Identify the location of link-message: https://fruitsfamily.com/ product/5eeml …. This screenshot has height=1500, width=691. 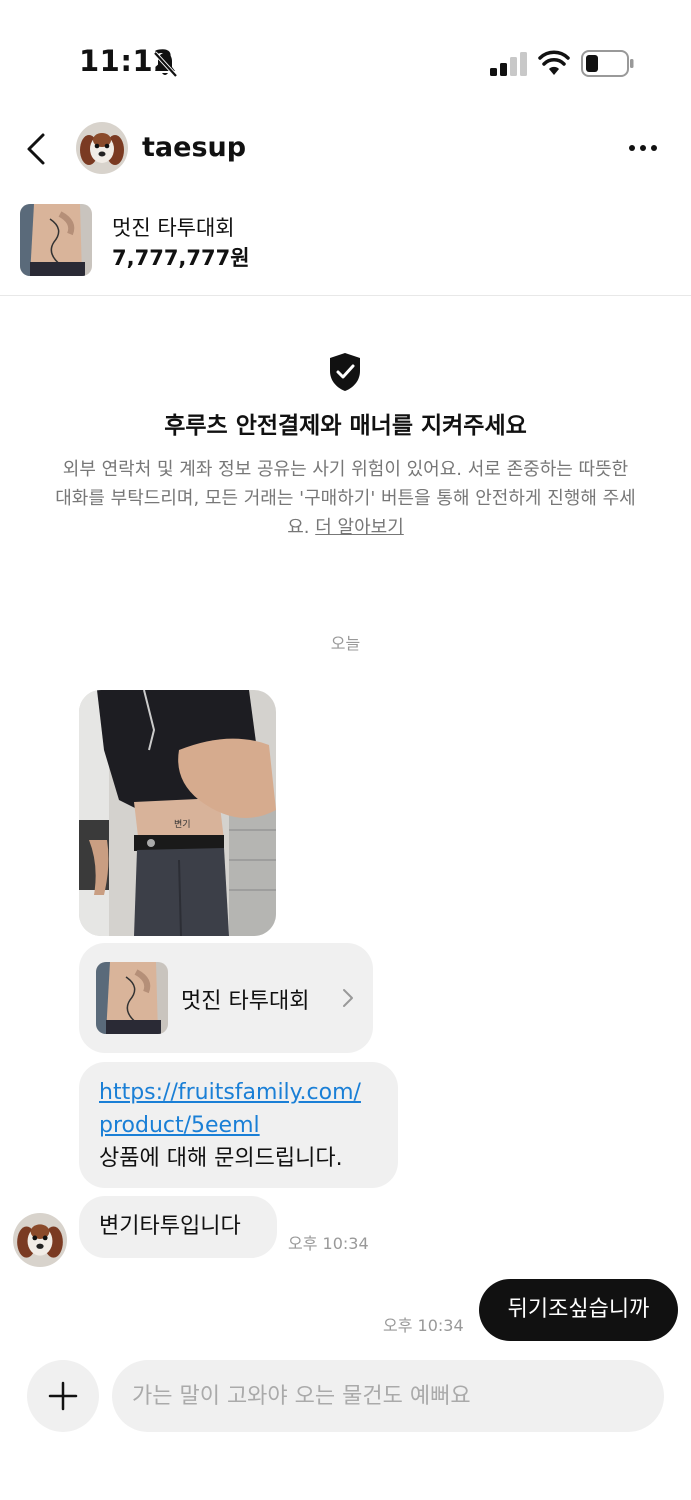
(238, 1125).